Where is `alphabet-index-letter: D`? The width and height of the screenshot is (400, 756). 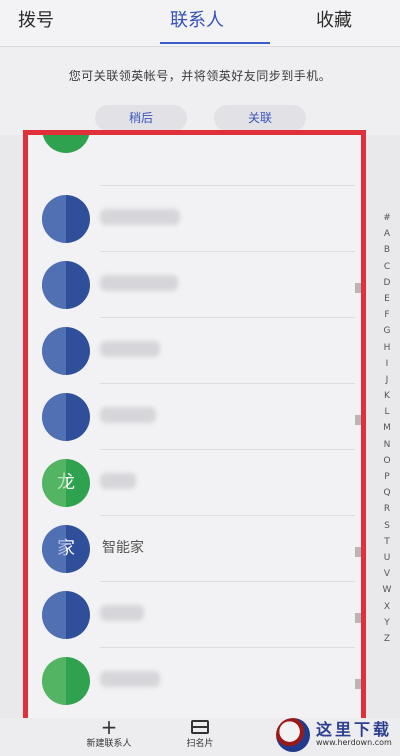
alphabet-index-letter: D is located at coordinates (387, 283).